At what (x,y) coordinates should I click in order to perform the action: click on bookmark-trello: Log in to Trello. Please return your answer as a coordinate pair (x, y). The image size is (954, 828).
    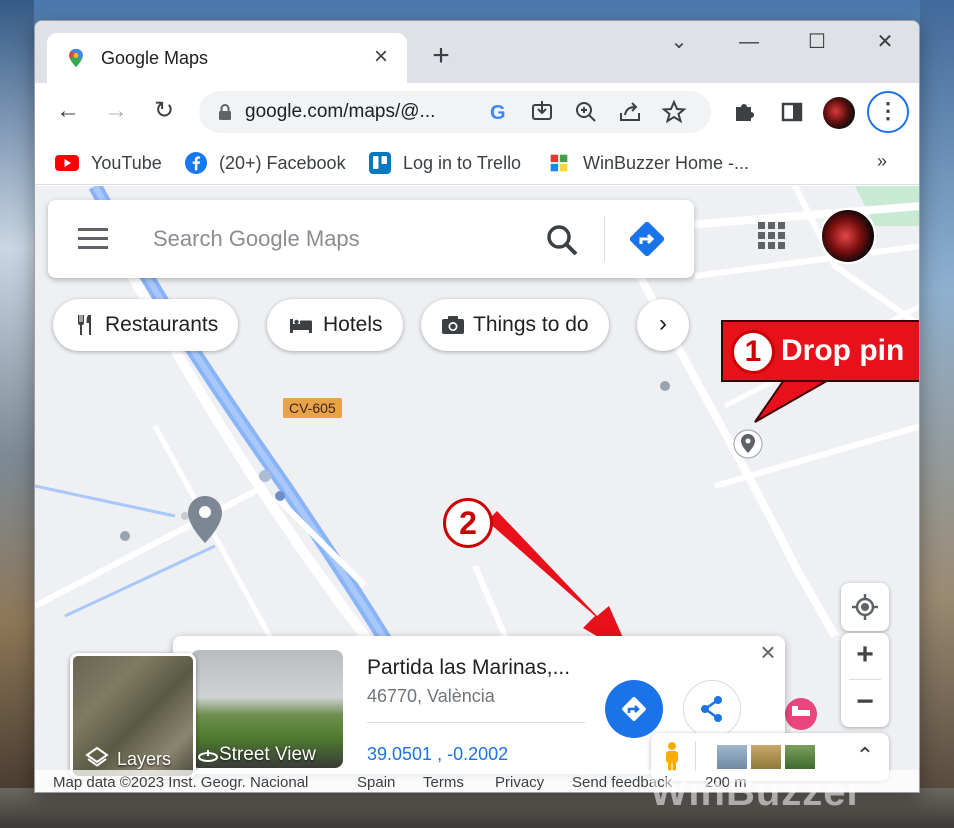
    Looking at the image, I should click on (445, 163).